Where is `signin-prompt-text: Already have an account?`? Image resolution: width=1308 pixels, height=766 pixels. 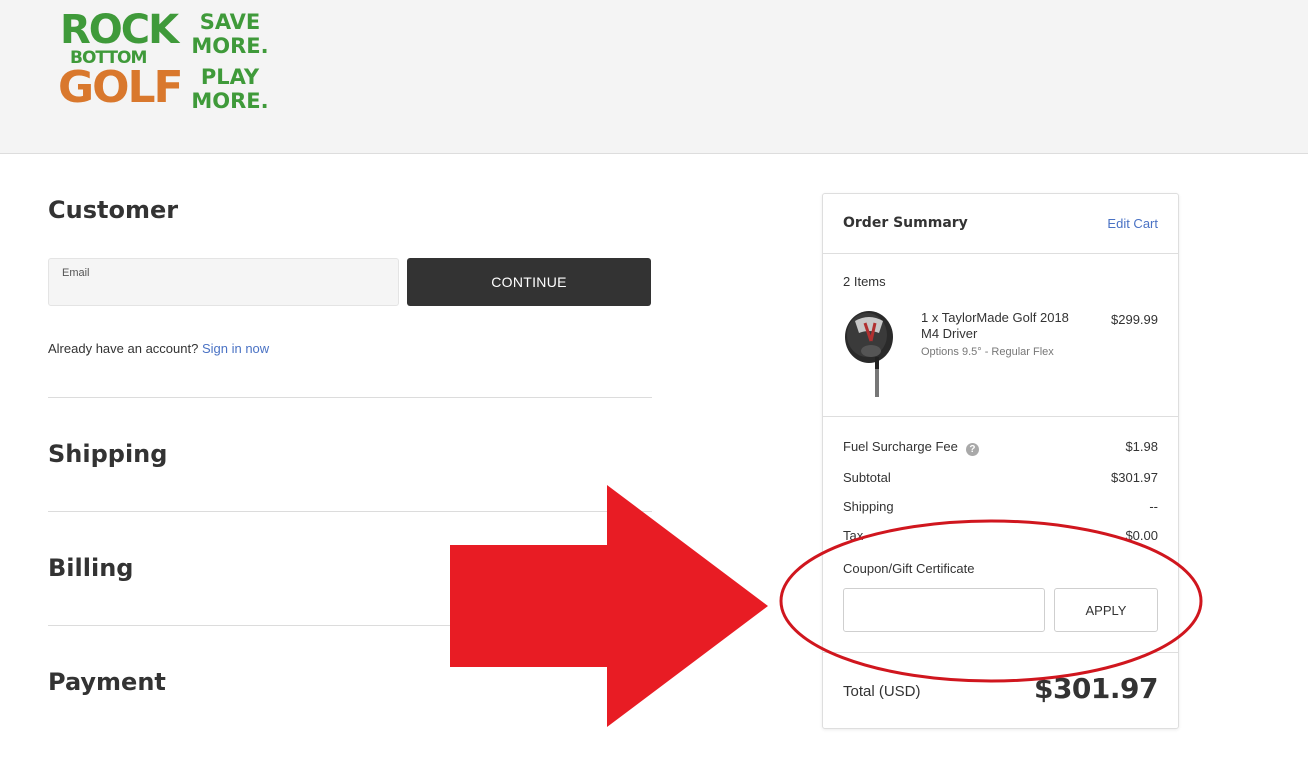 signin-prompt-text: Already have an account? is located at coordinates (123, 348).